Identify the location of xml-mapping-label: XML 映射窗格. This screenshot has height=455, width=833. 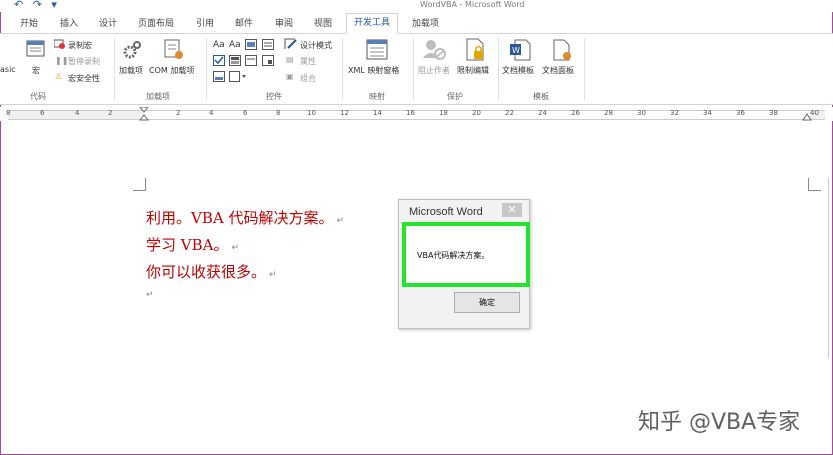
(373, 70).